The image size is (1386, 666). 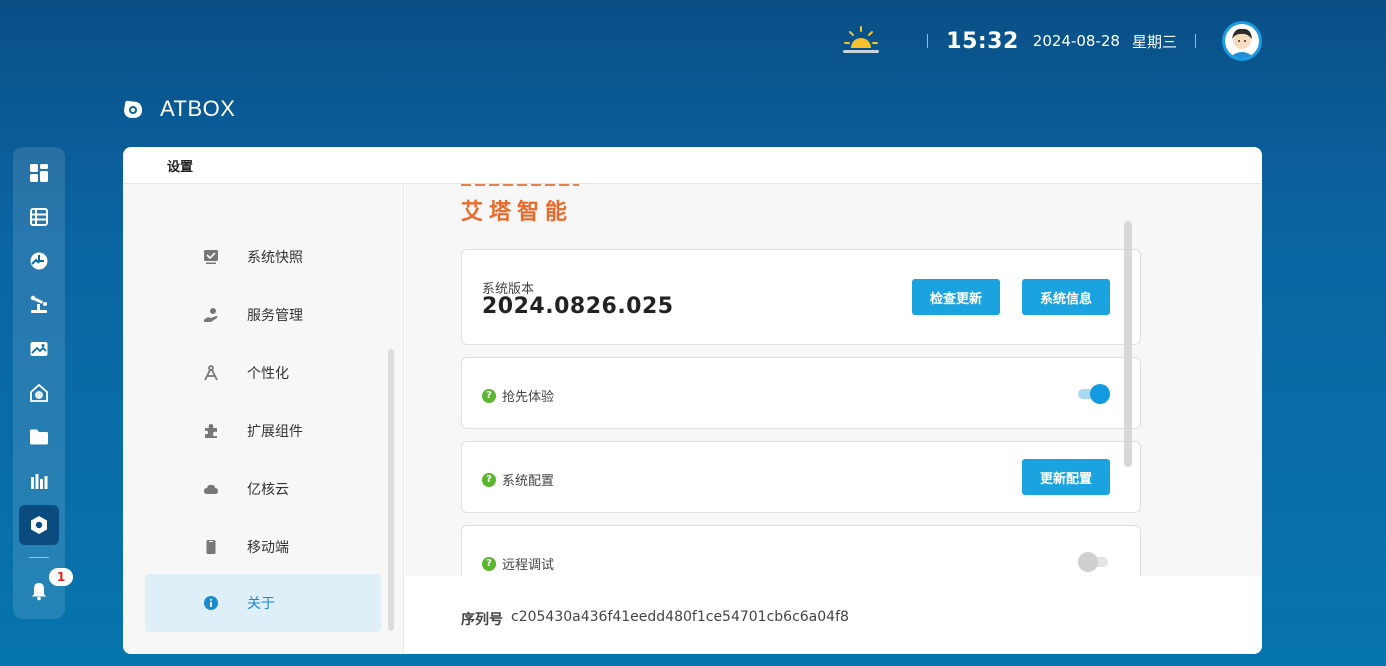 I want to click on remote-debug-toggle, so click(x=1094, y=562).